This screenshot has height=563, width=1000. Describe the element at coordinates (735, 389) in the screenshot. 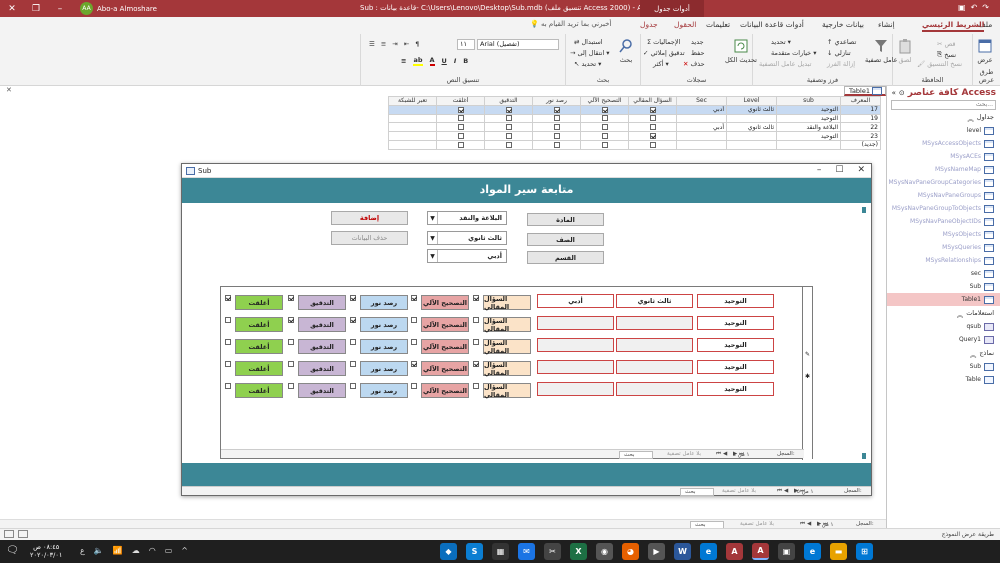

I see `subform-sub-field: التوحيد` at that location.